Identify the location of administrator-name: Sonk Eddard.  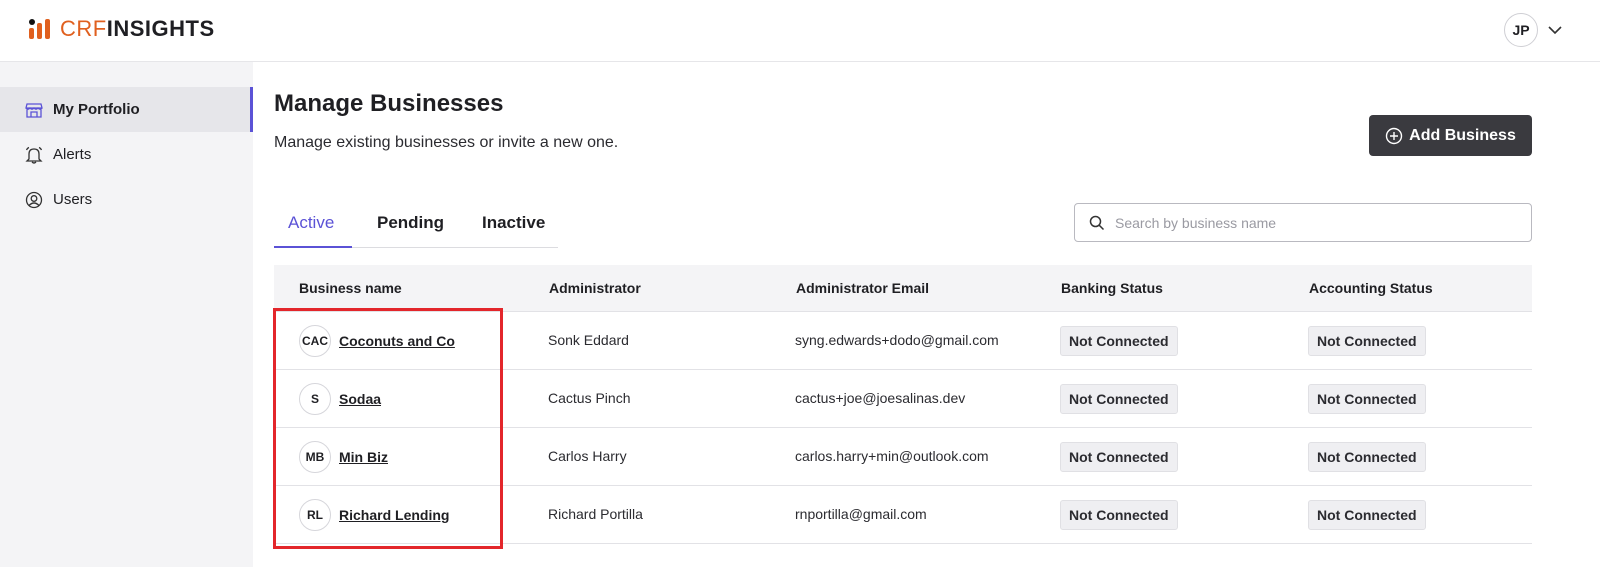
(588, 340).